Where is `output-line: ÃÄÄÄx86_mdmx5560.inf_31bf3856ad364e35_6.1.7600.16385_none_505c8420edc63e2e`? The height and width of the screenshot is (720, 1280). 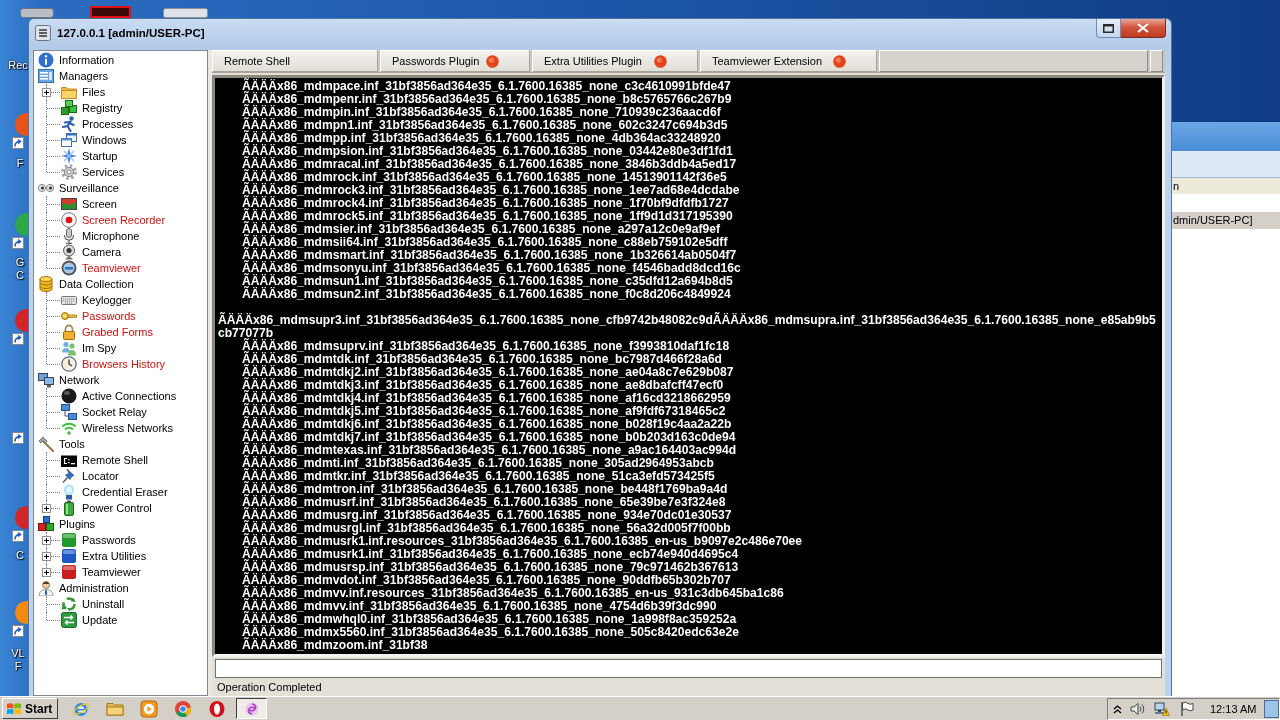
output-line: ÃÄÄÄx86_mdmx5560.inf_31bf3856ad364e35_6.1.7600.16385_none_505c8420edc63e2e is located at coordinates (490, 632).